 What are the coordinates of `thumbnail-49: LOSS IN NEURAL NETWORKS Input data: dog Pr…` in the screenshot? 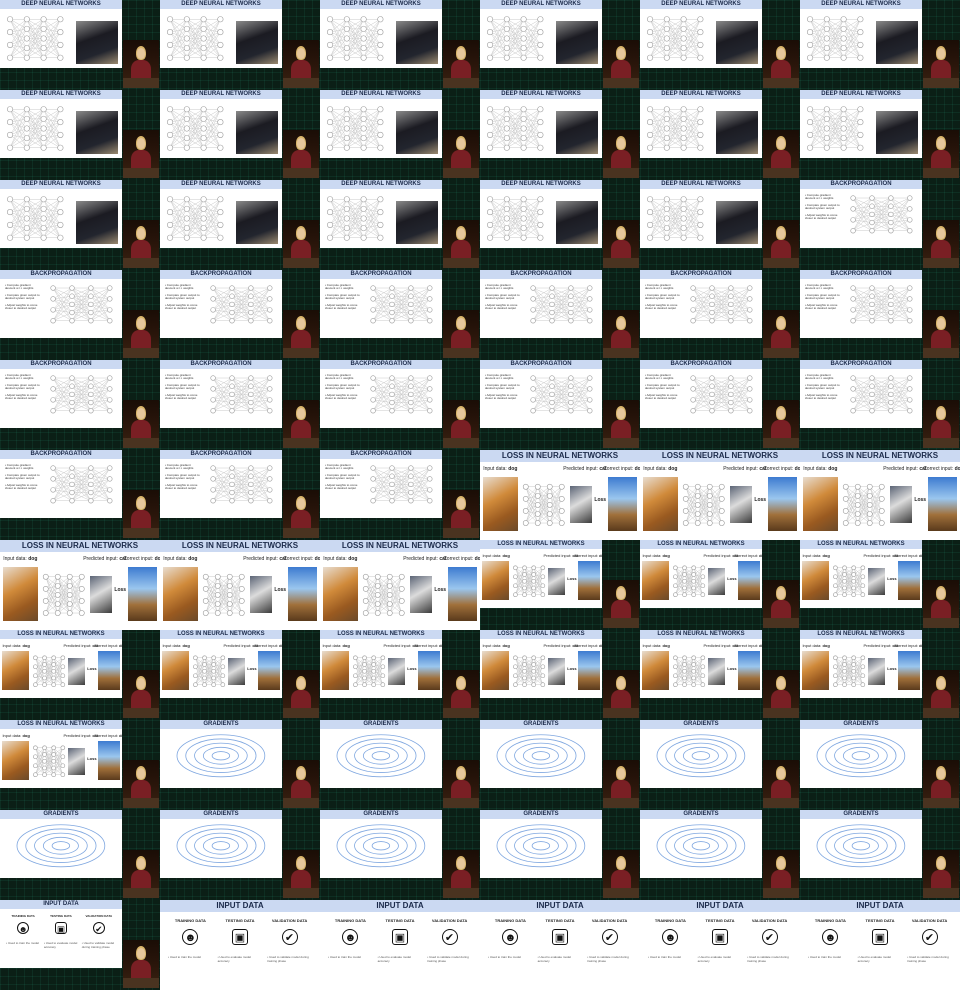 It's located at (80, 765).